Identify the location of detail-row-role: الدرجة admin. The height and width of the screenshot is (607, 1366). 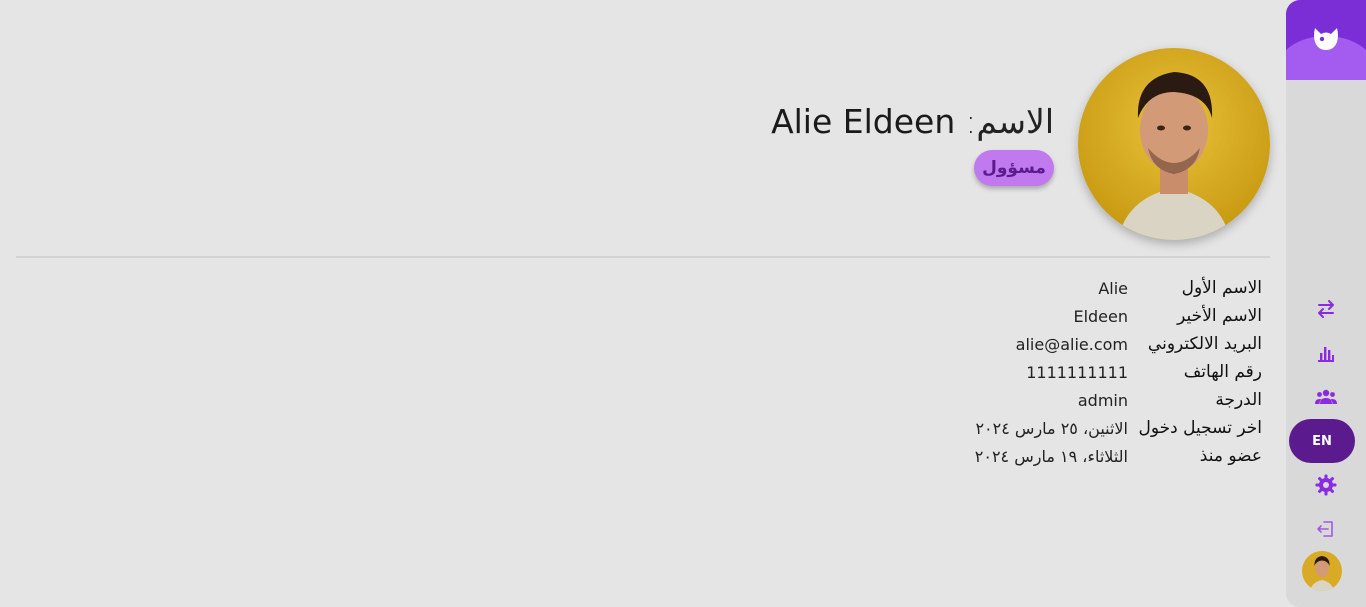
(1118, 400).